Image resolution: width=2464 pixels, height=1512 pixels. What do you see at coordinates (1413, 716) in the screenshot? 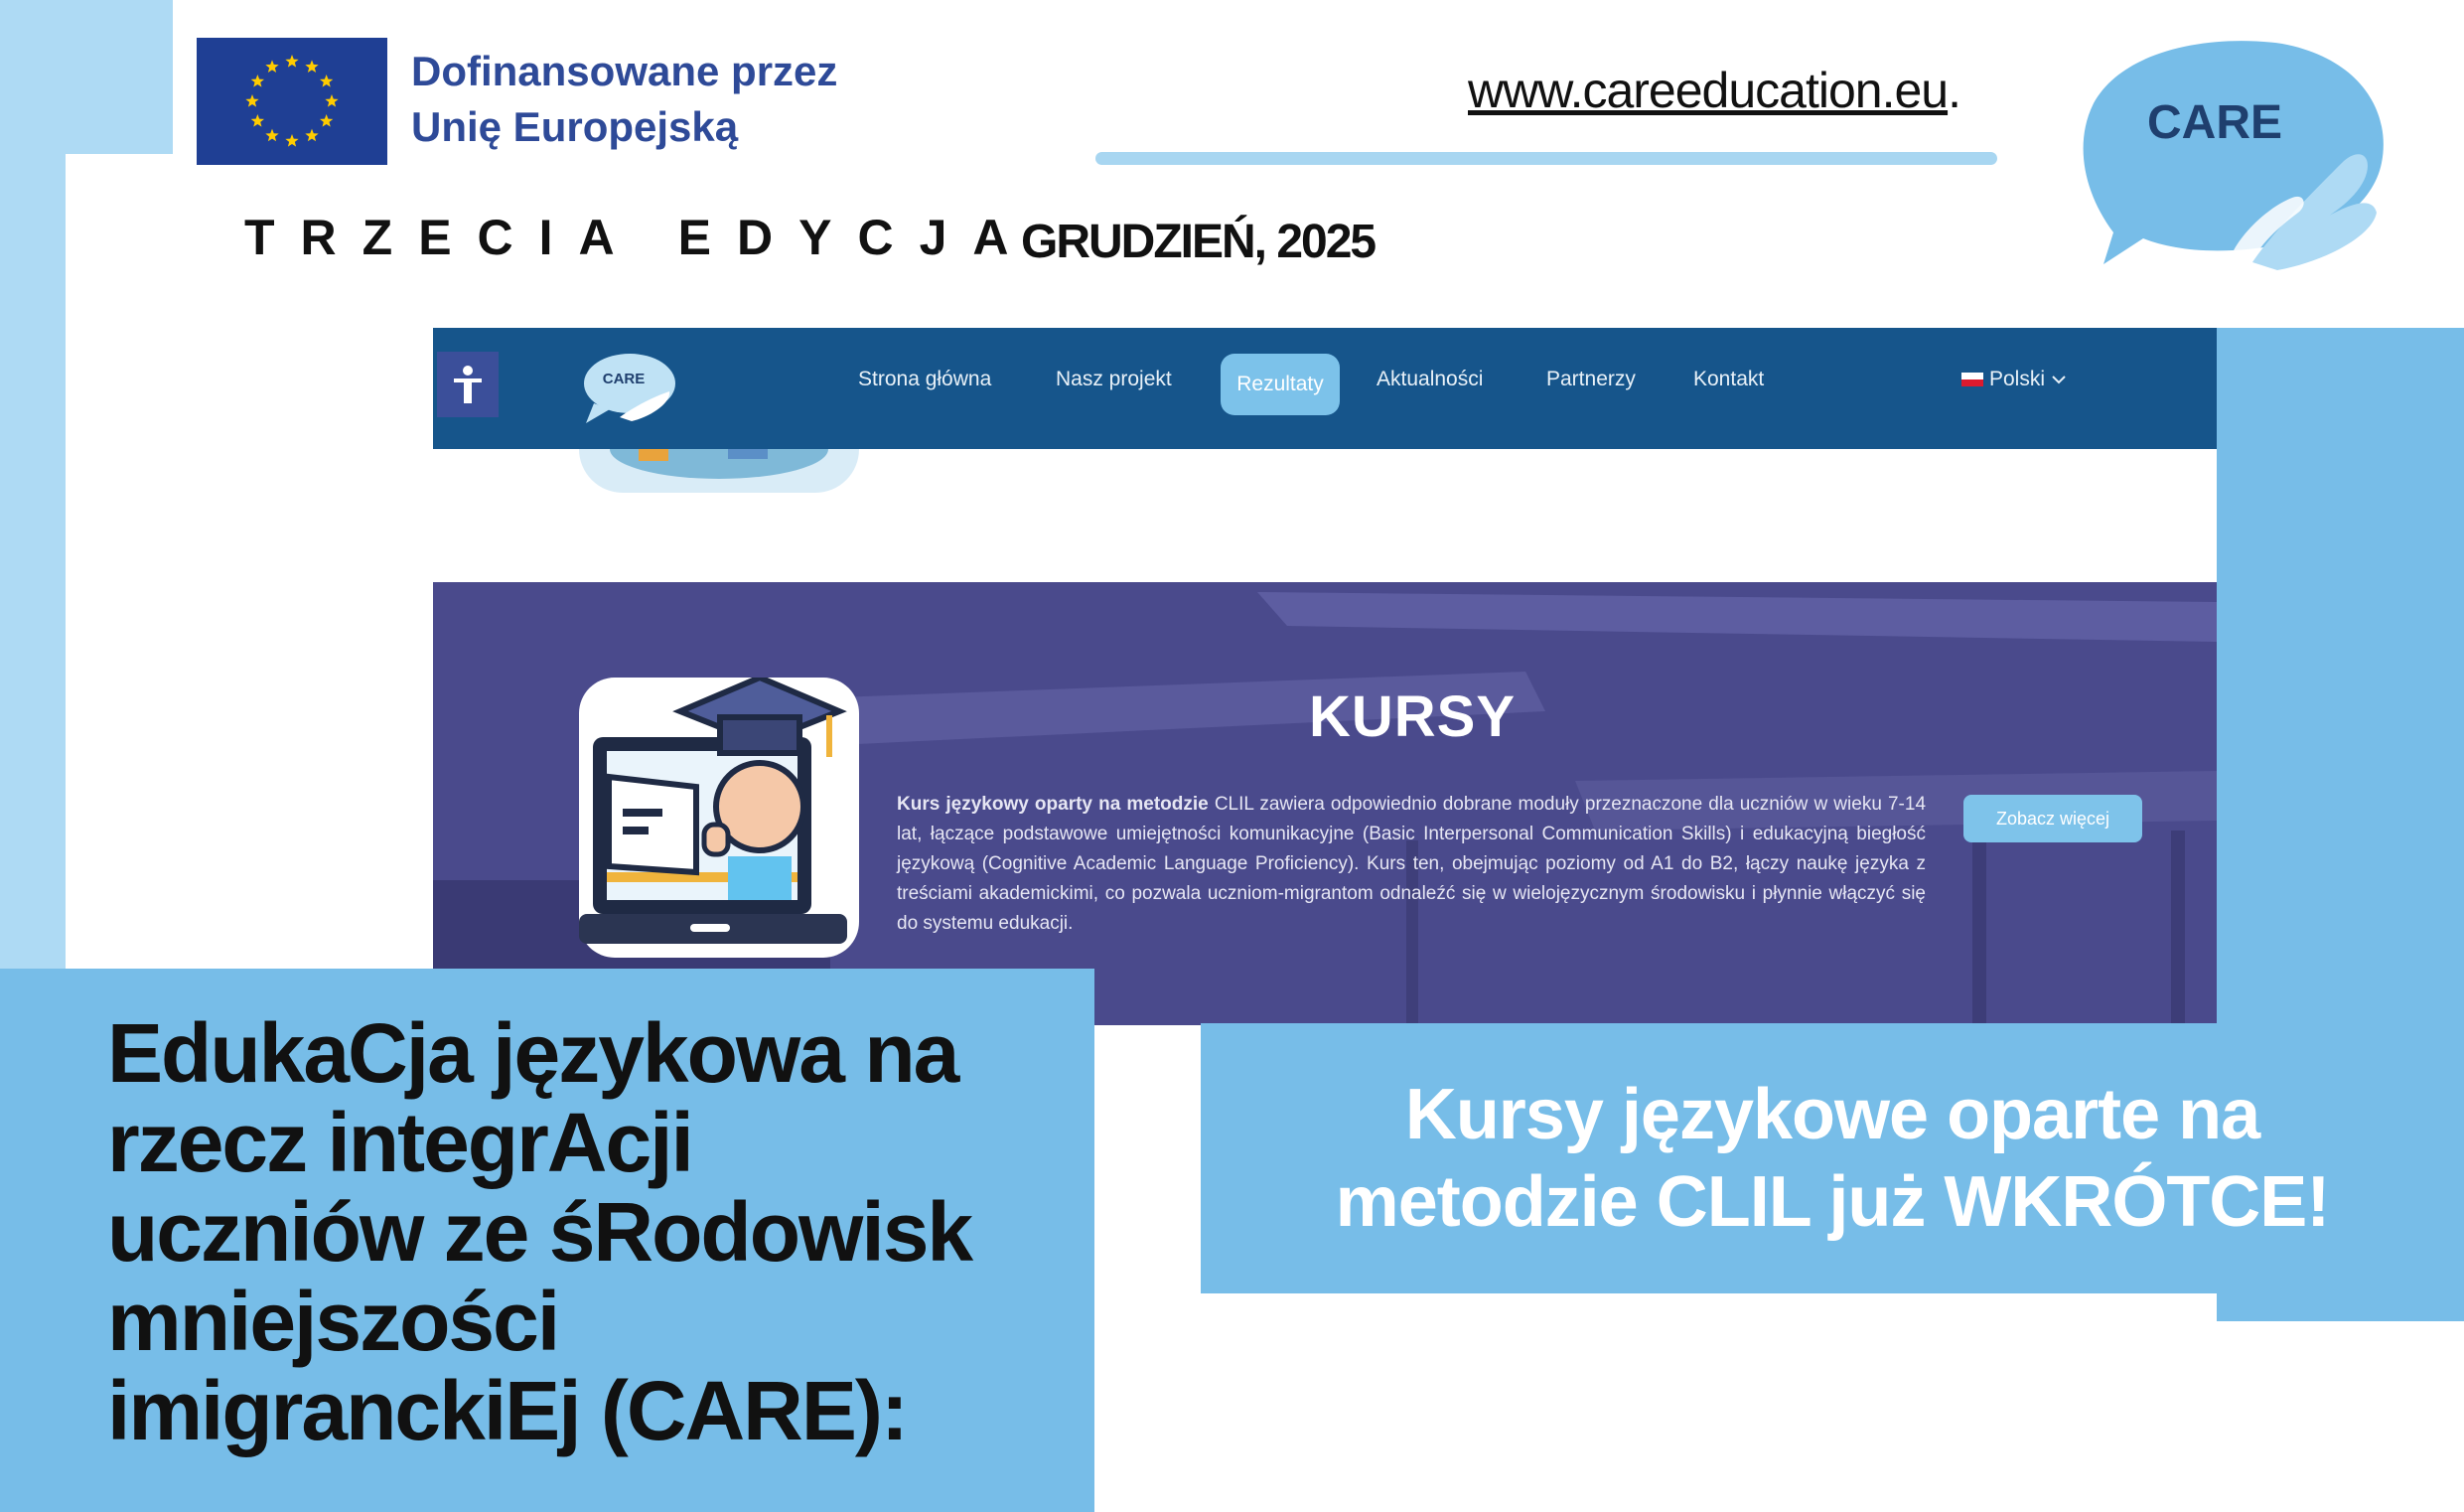
I see `hero-title: KURSY` at bounding box center [1413, 716].